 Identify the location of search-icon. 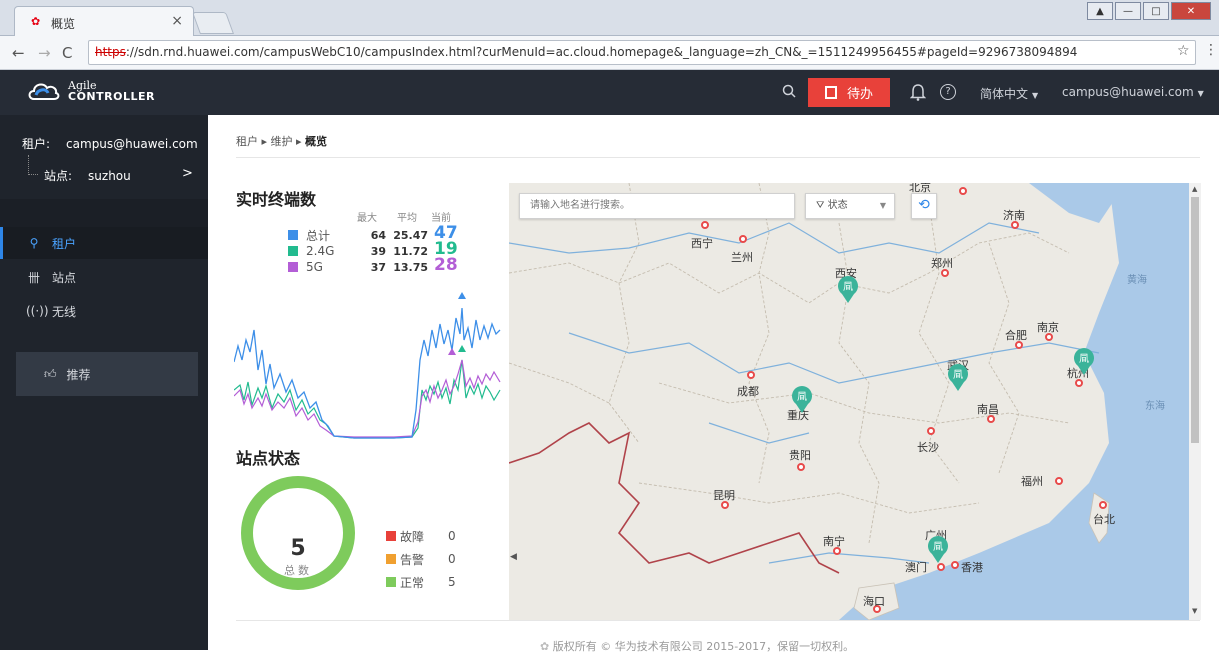
(789, 91).